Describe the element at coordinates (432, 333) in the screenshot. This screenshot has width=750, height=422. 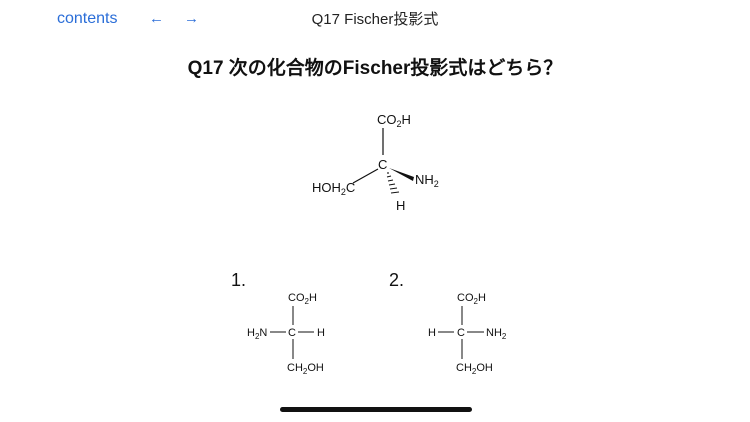
I see `option-2-left-h: H` at that location.